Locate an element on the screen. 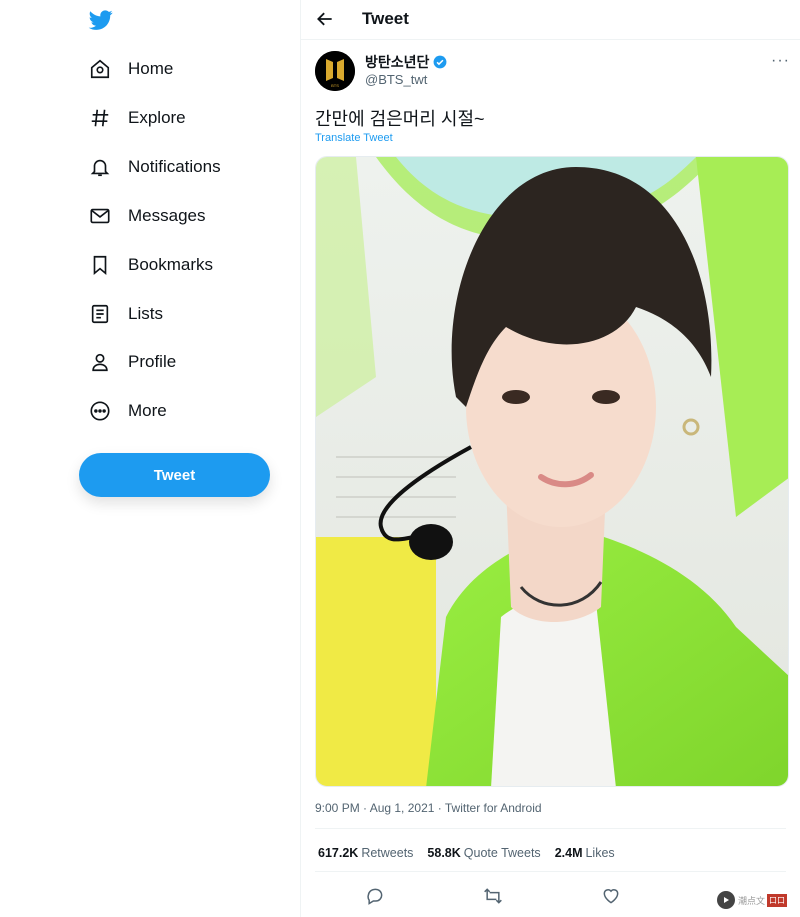 This screenshot has width=800, height=917. hashtag-icon is located at coordinates (100, 118).